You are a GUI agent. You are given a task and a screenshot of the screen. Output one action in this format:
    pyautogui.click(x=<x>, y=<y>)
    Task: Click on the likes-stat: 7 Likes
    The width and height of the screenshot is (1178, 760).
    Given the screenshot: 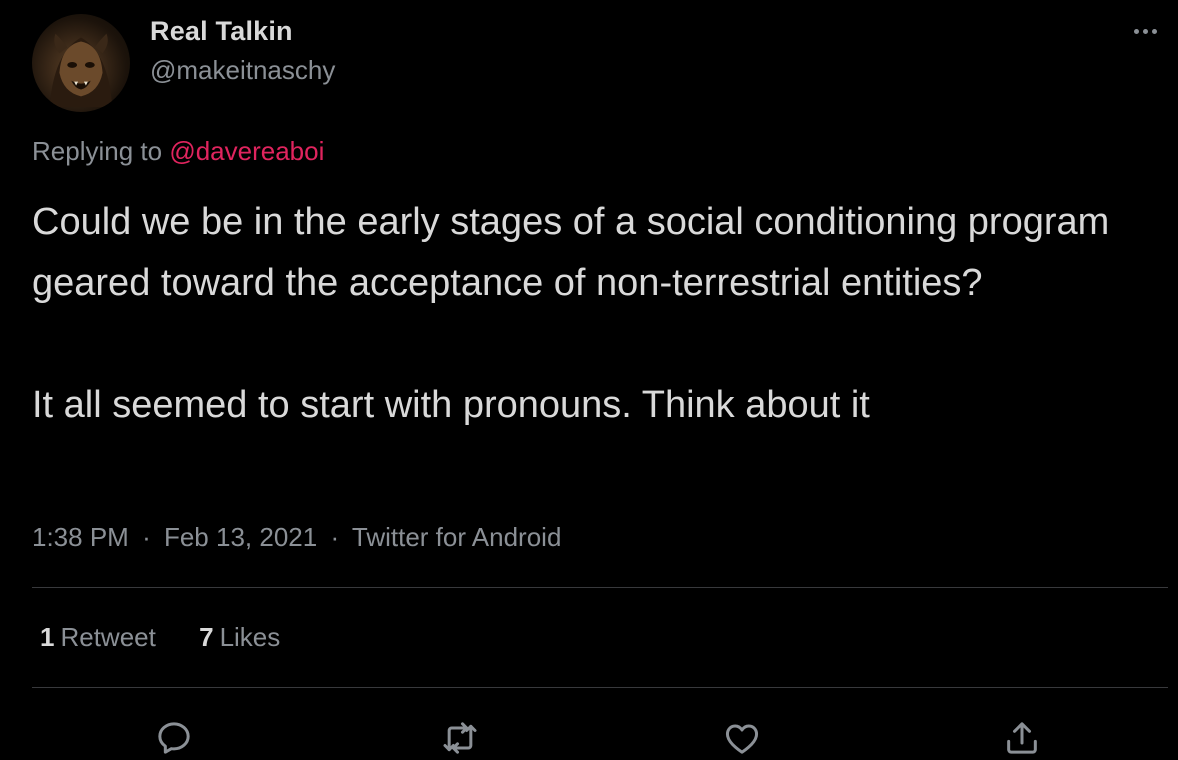 What is the action you would take?
    pyautogui.click(x=239, y=637)
    